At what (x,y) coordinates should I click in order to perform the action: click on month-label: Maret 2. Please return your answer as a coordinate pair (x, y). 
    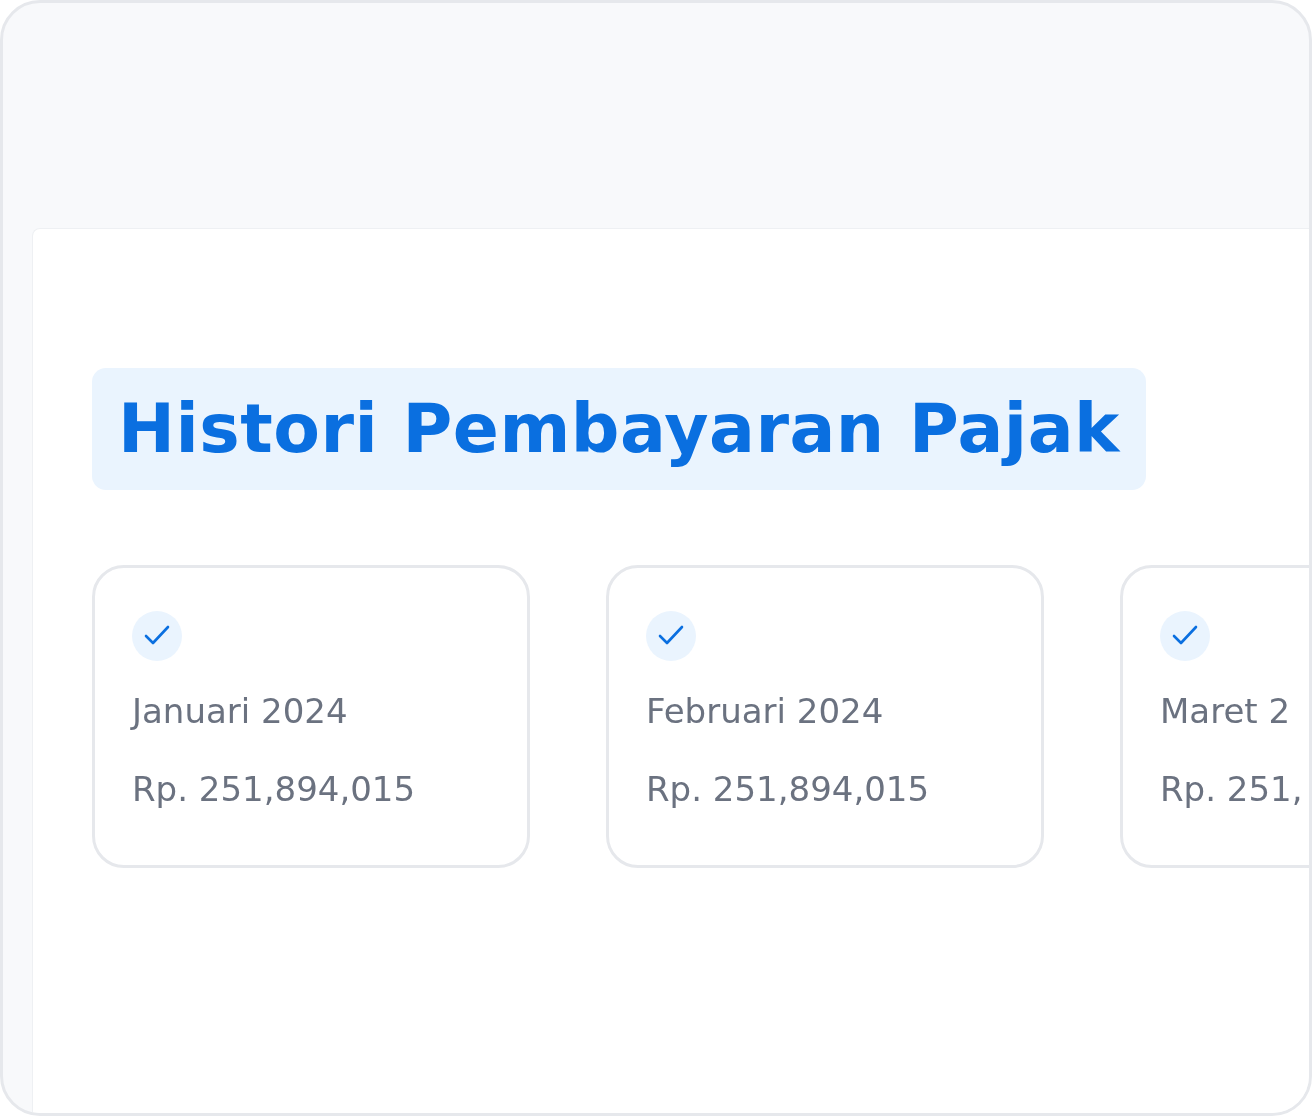
    Looking at the image, I should click on (1226, 711).